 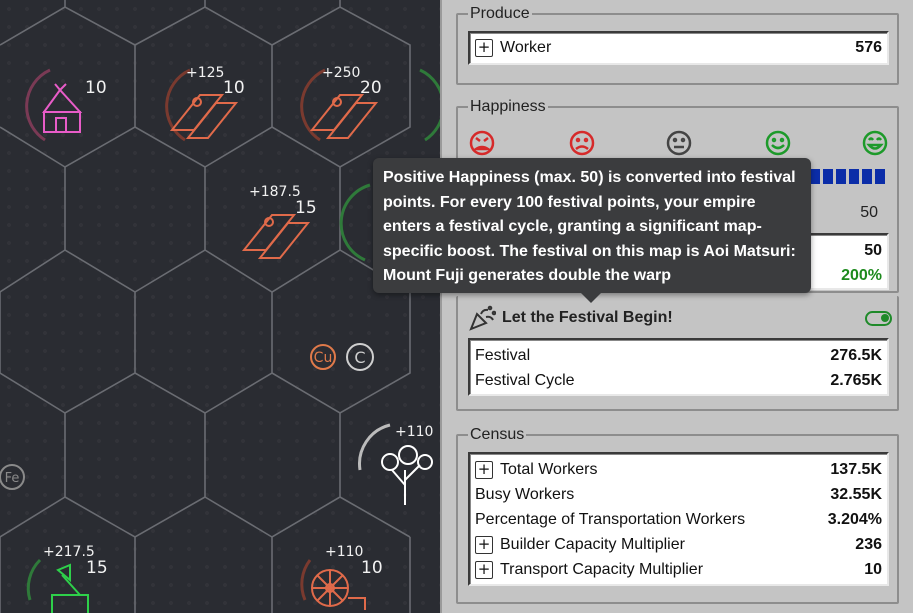 I want to click on neutral-face-icon, so click(x=679, y=143).